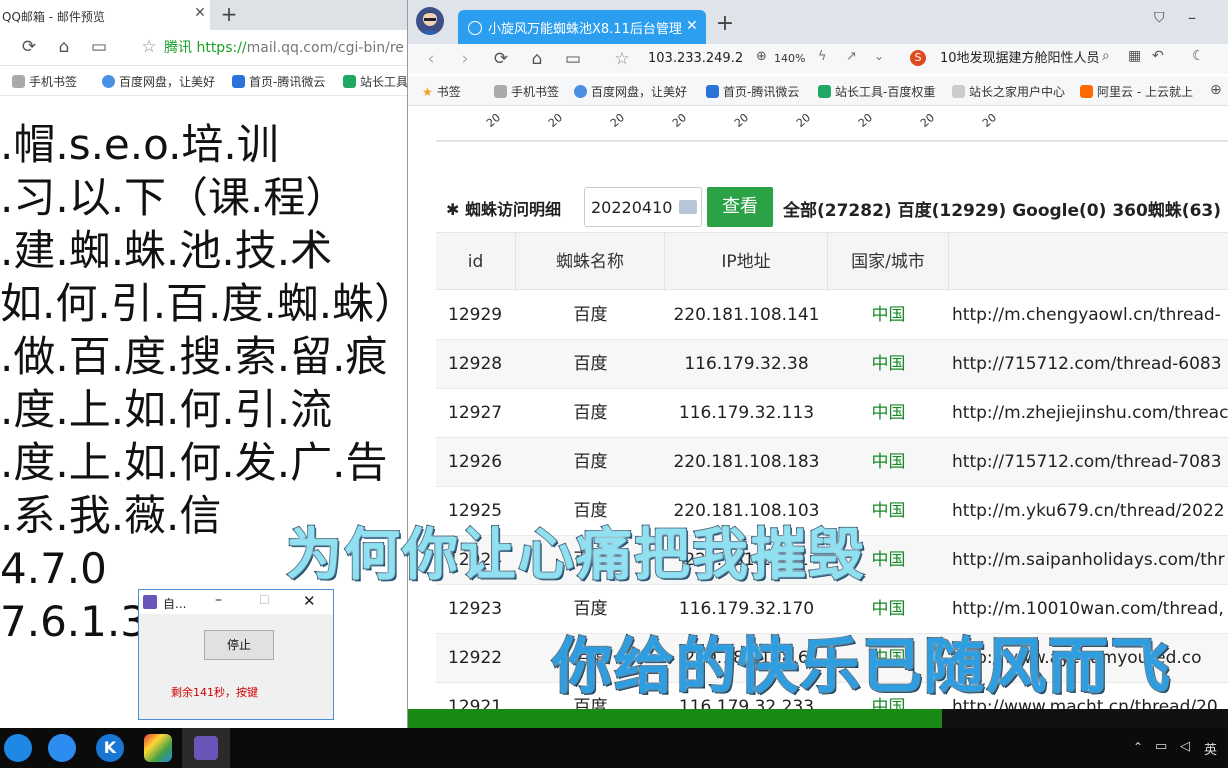  What do you see at coordinates (110, 748) in the screenshot?
I see `k-app-icon: K` at bounding box center [110, 748].